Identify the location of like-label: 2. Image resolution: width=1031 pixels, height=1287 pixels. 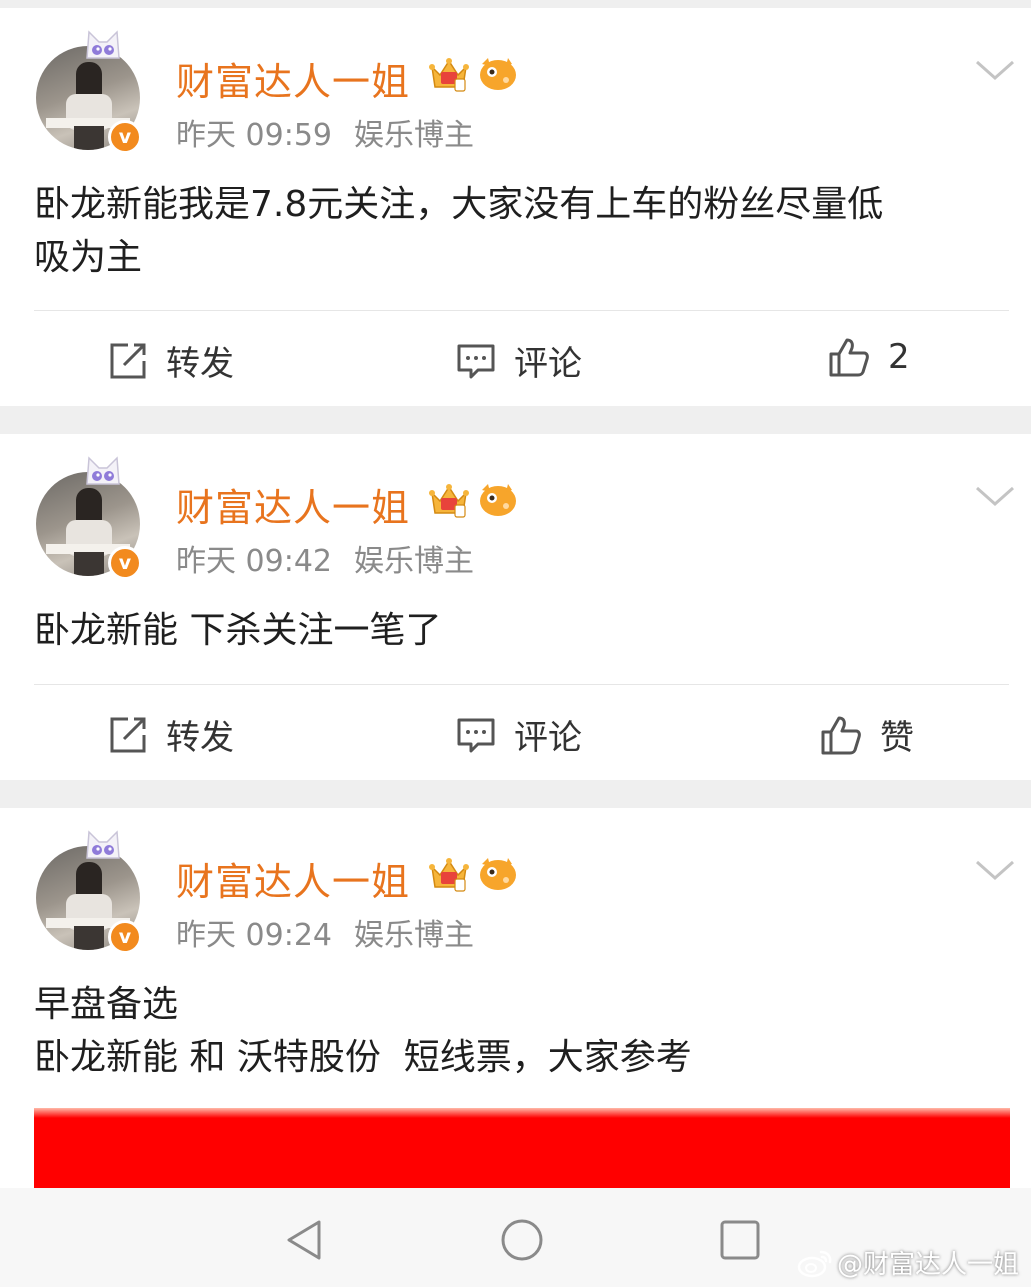
(899, 357).